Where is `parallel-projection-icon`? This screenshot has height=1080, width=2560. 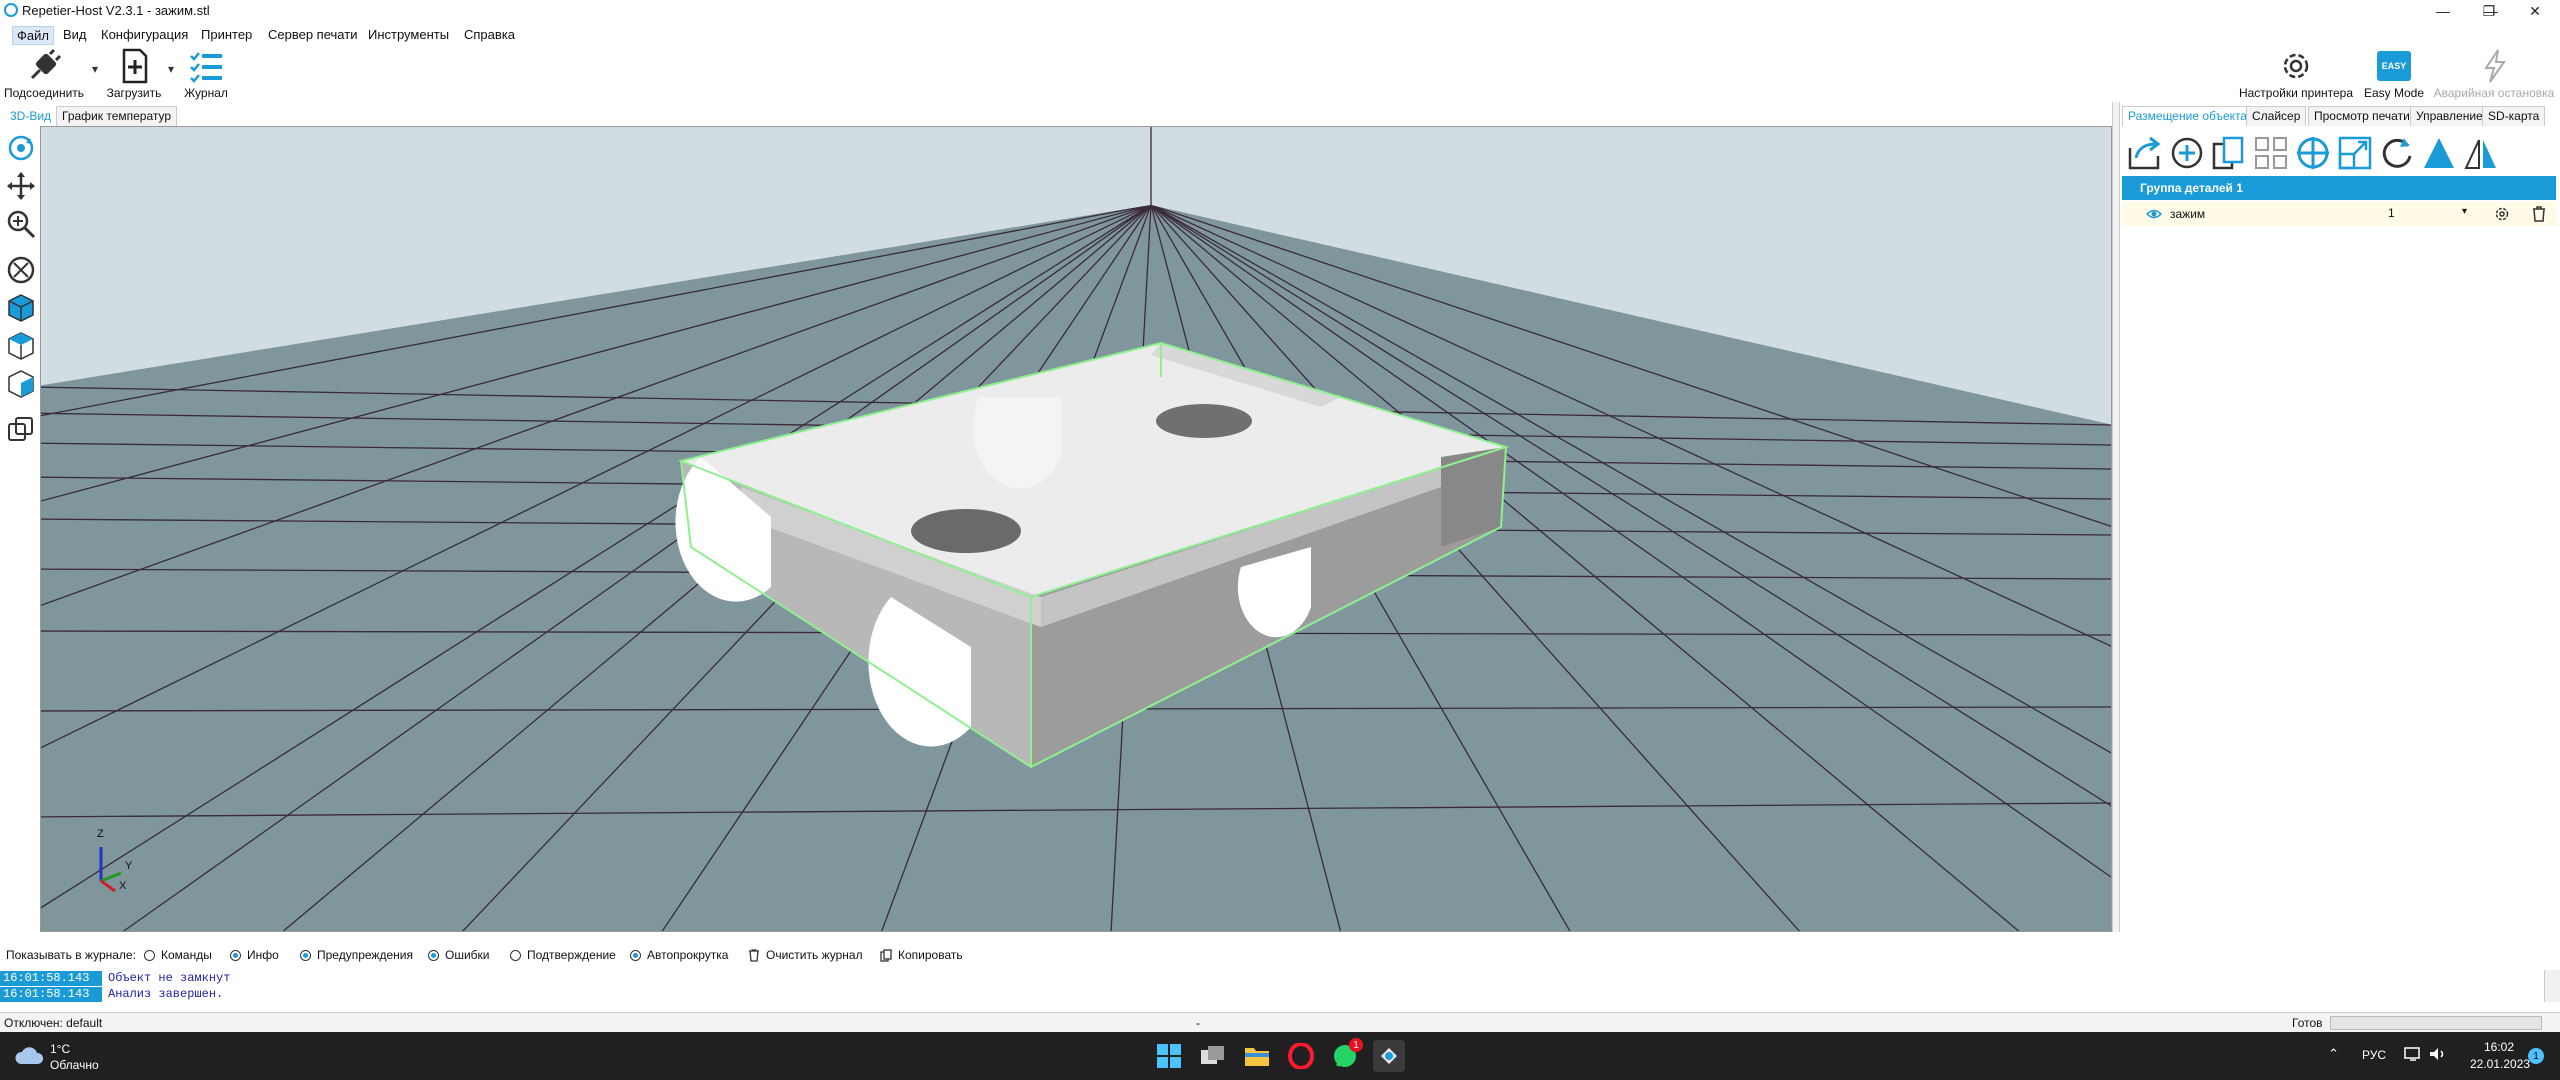 parallel-projection-icon is located at coordinates (21, 430).